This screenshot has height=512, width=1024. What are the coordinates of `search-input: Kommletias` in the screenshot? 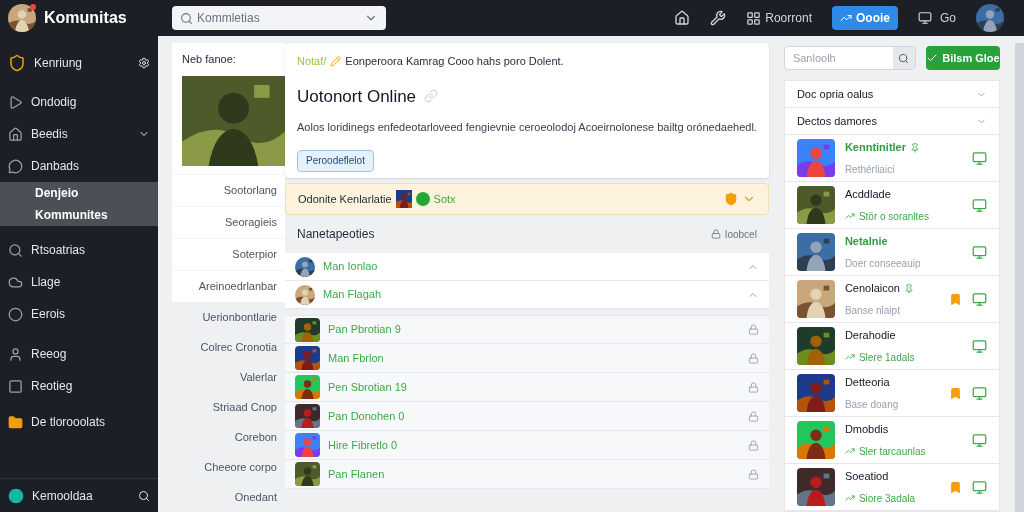 It's located at (278, 18).